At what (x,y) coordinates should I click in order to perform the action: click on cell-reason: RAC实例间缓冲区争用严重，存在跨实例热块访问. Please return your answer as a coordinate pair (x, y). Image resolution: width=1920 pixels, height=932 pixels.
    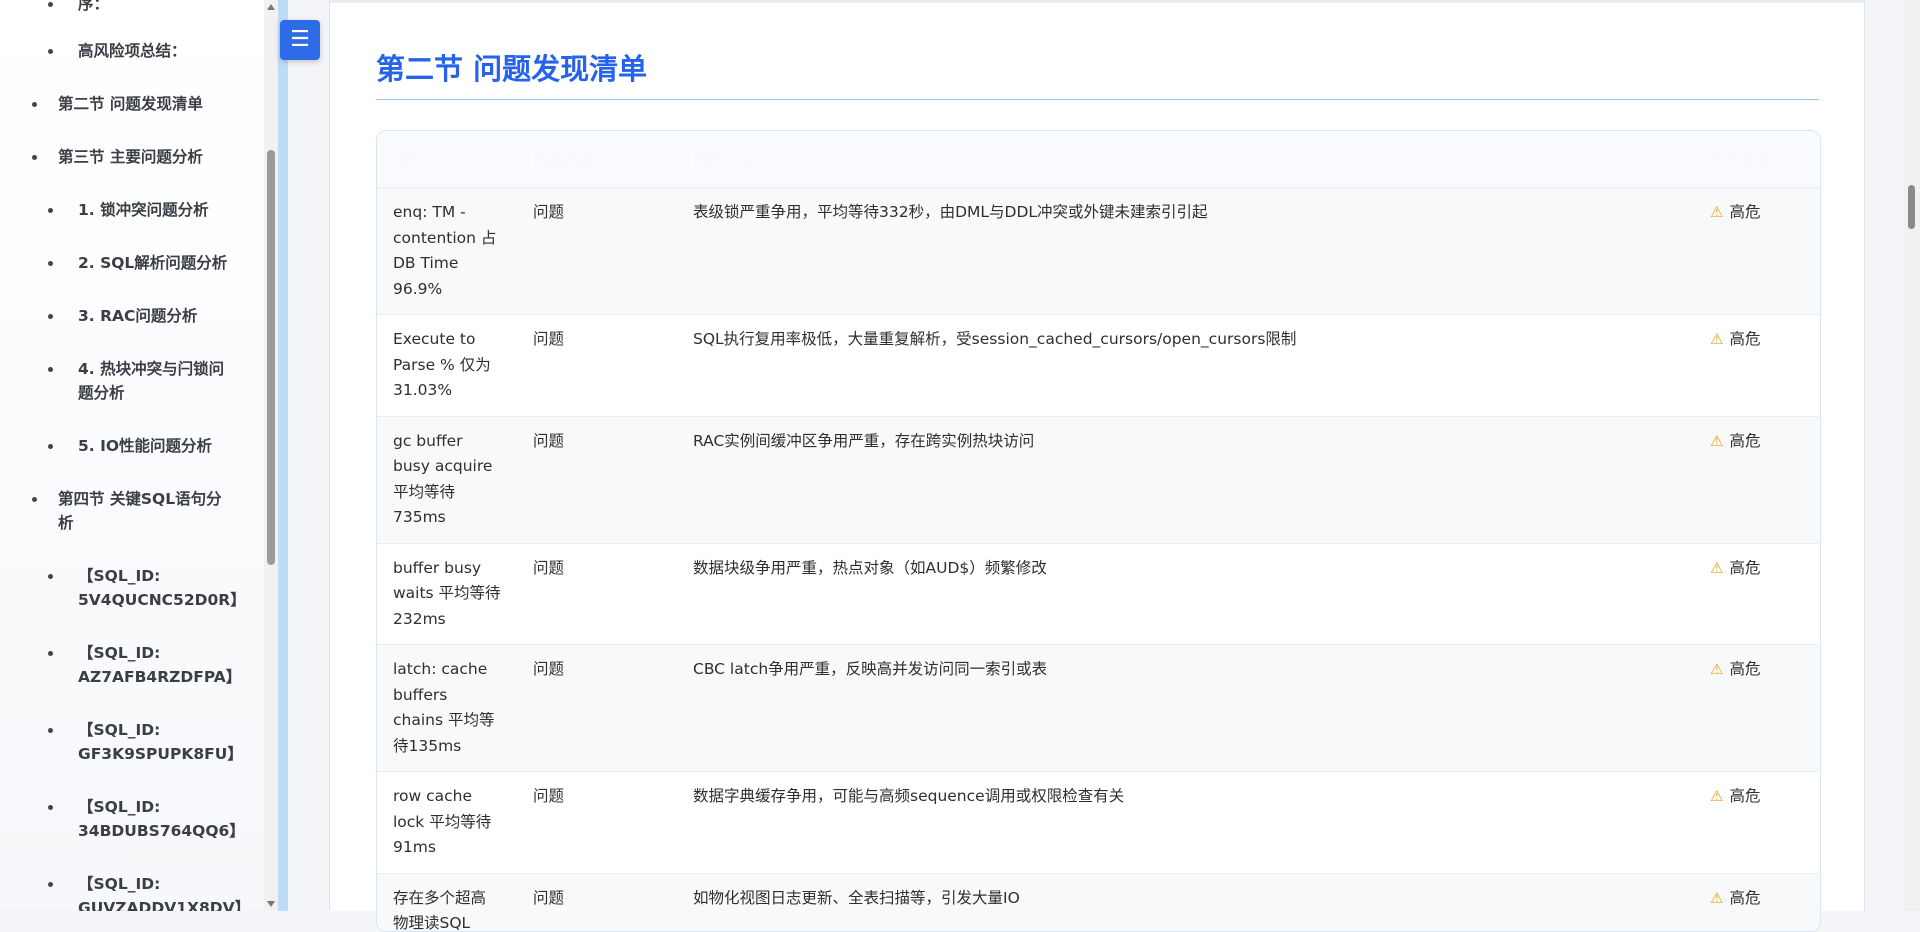
    Looking at the image, I should click on (864, 440).